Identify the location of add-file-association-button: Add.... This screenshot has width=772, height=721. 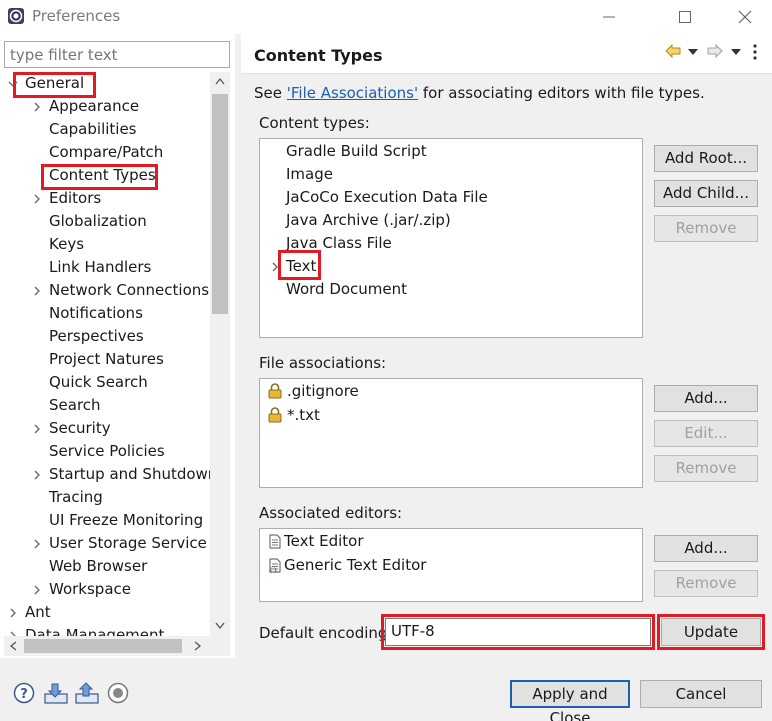
(706, 398).